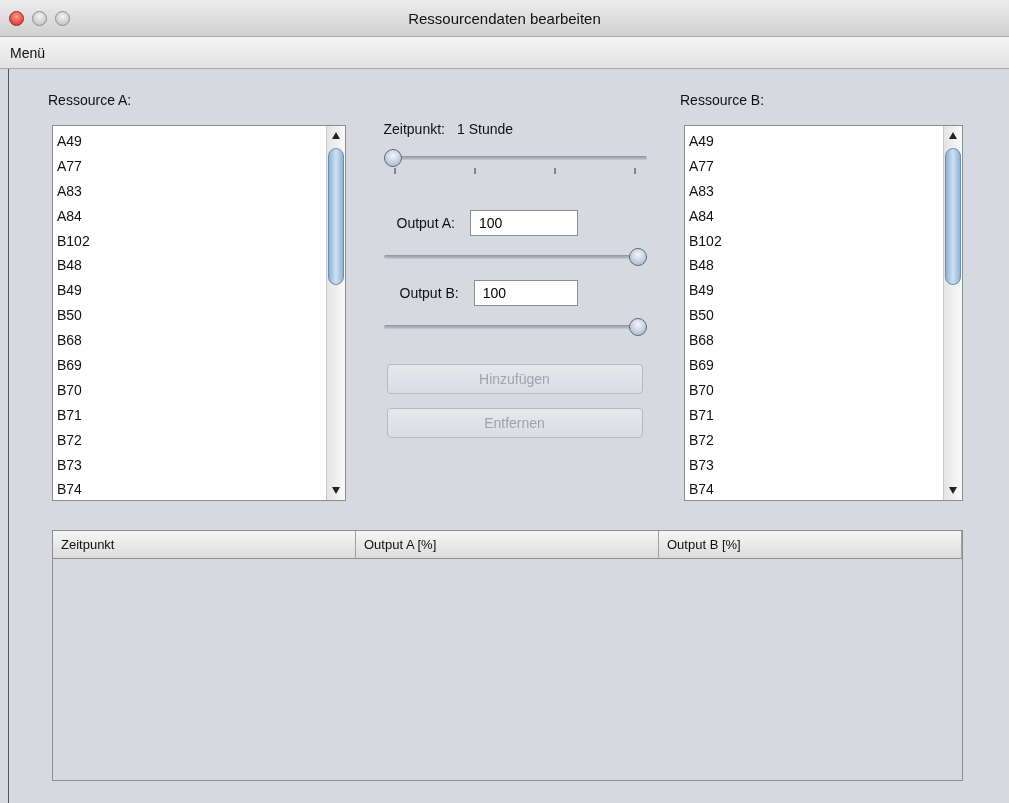  Describe the element at coordinates (204, 544) in the screenshot. I see `column-header: Zeitpunkt` at that location.